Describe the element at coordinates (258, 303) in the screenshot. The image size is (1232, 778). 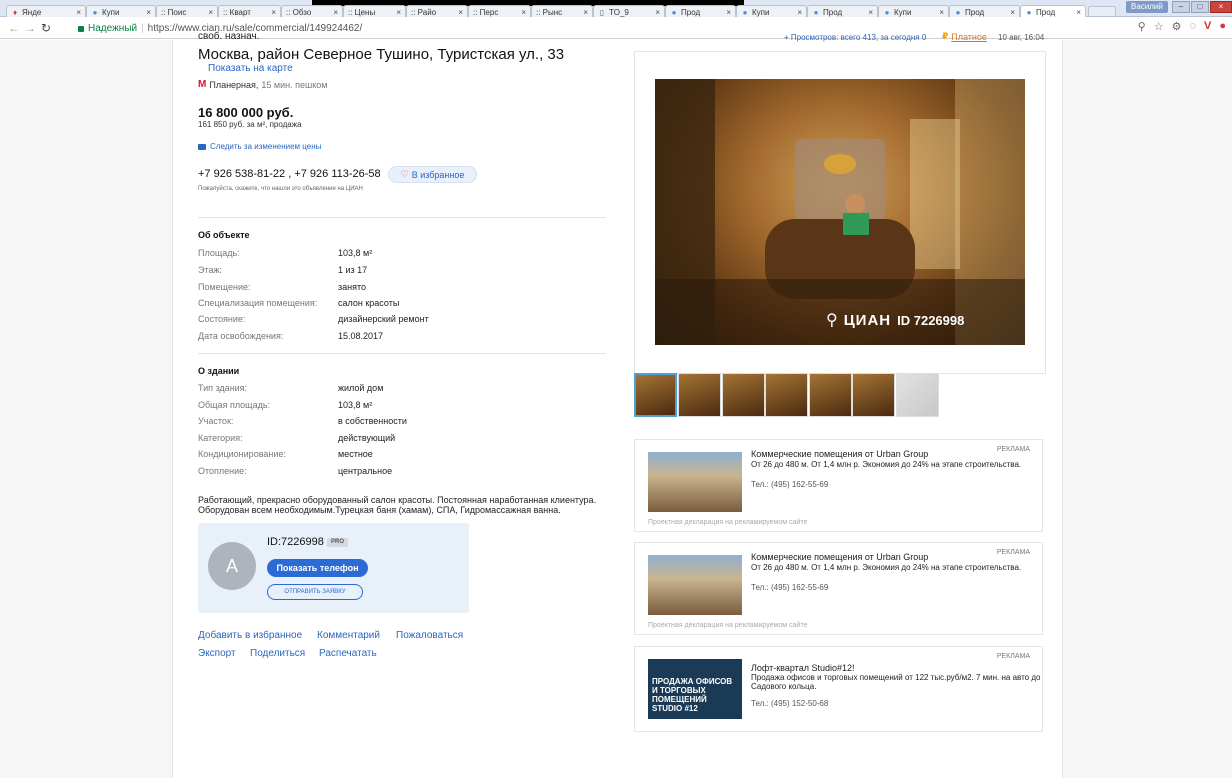
I see `object-row-label: Специализация помещения:` at that location.